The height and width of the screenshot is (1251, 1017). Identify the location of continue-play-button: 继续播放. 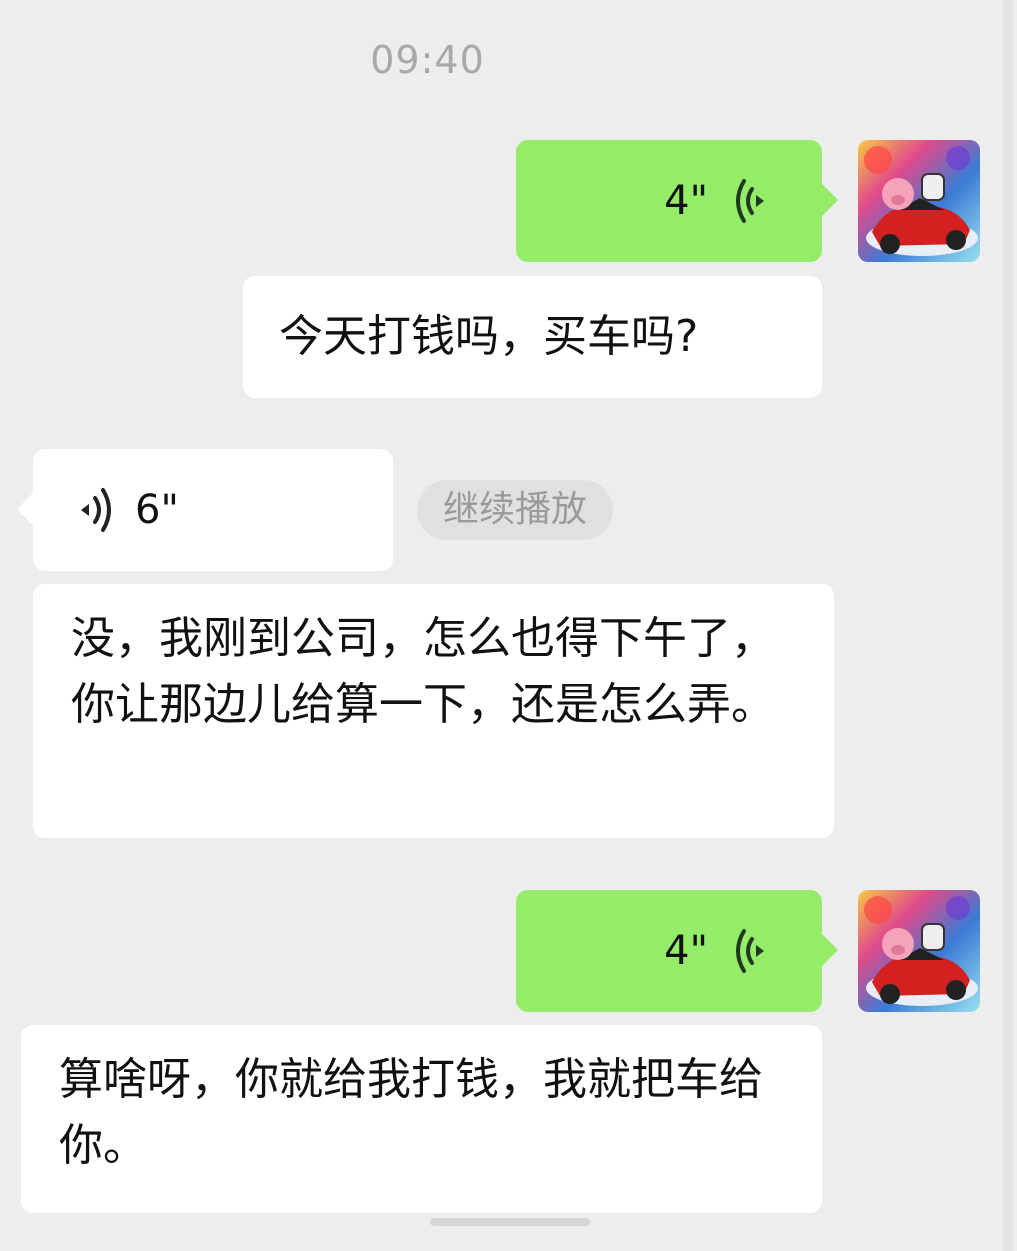
(515, 510).